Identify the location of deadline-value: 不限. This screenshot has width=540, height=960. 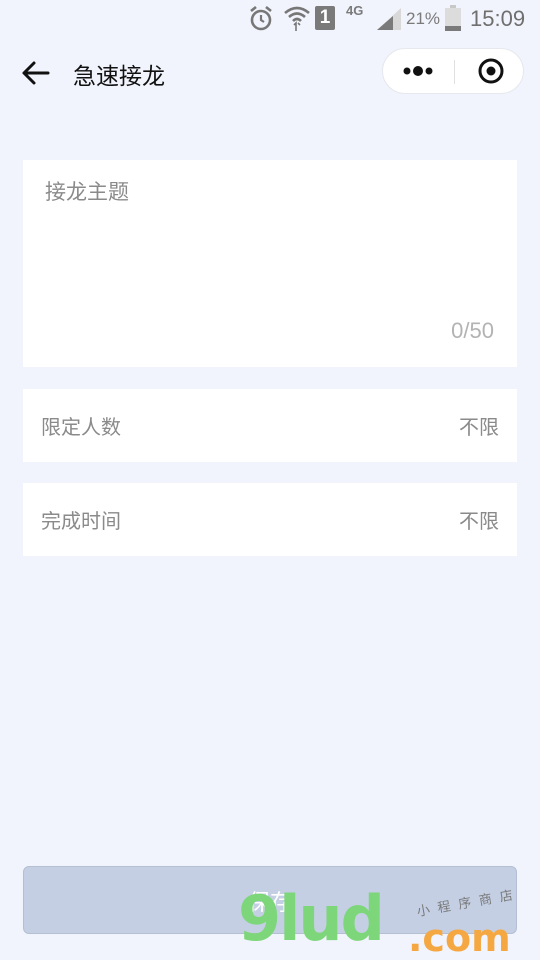
(479, 521).